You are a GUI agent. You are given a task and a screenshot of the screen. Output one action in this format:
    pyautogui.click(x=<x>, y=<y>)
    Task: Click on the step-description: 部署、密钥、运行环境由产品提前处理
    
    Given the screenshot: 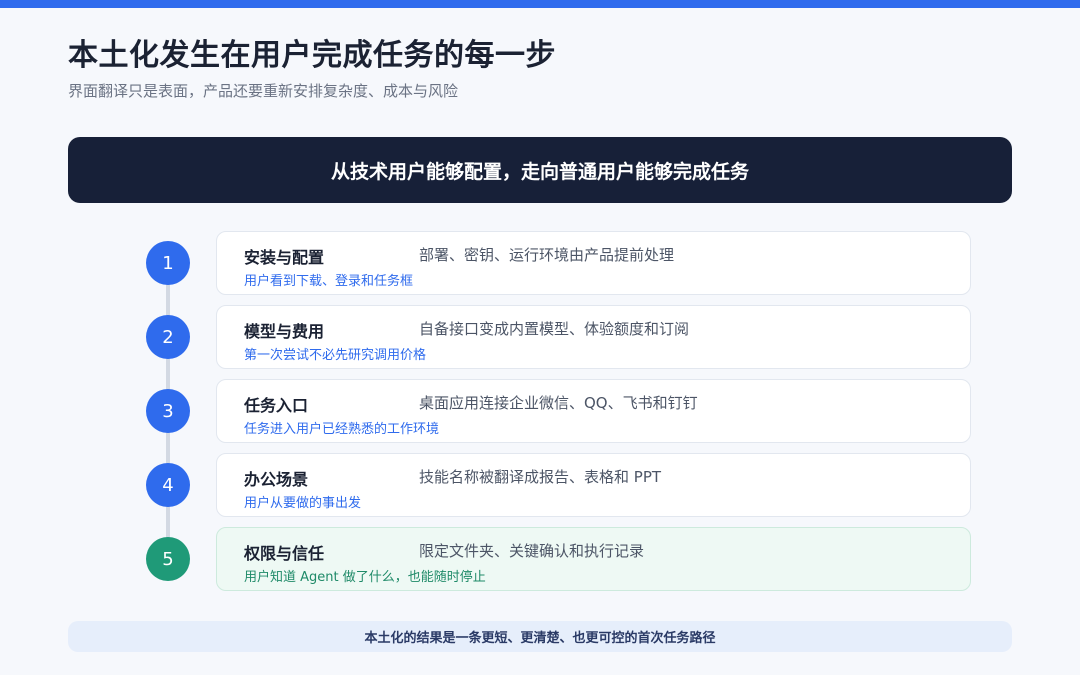 What is the action you would take?
    pyautogui.click(x=547, y=255)
    